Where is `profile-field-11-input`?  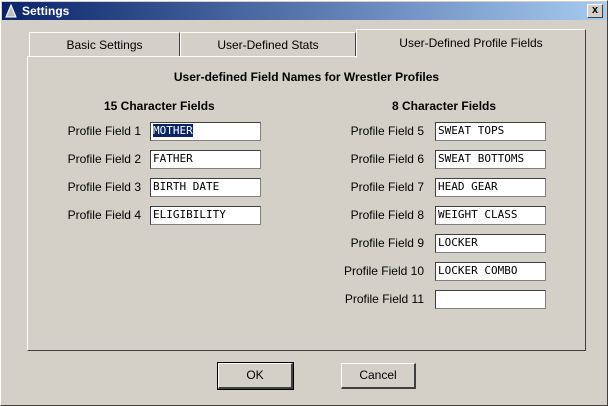
profile-field-11-input is located at coordinates (490, 299).